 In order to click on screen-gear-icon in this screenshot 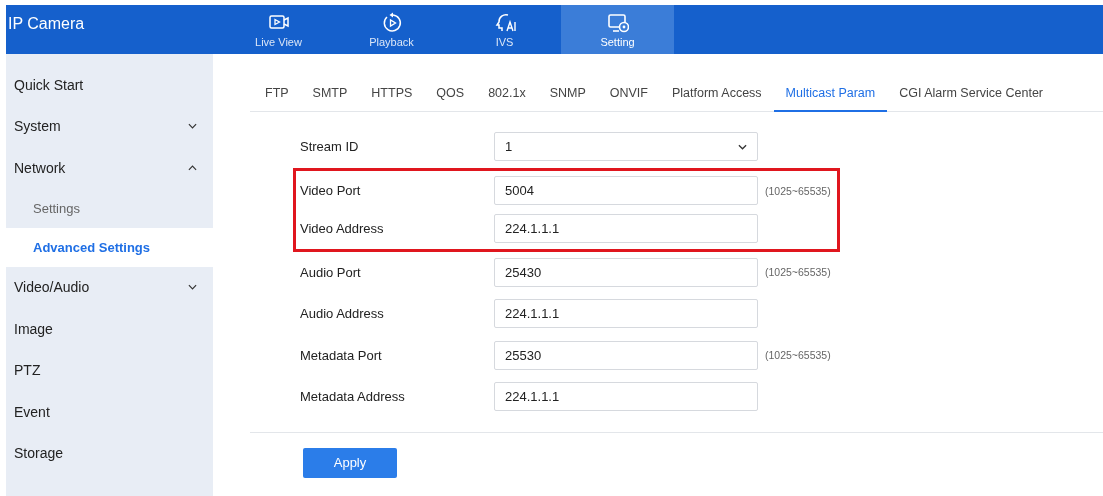, I will do `click(617, 22)`.